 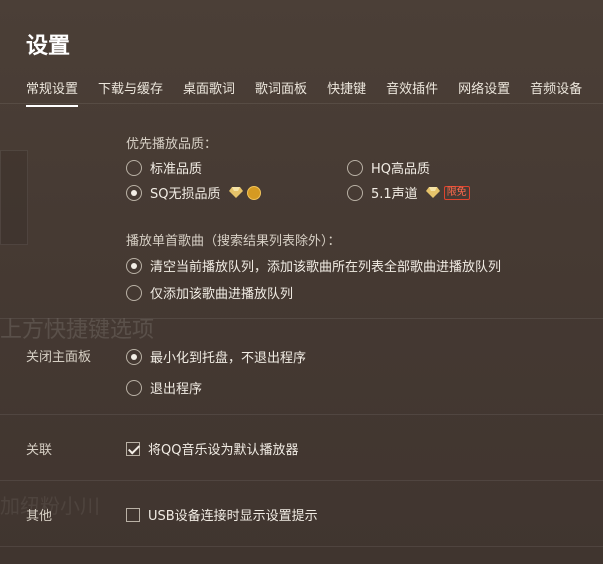 I want to click on background-ghost-text: 上方快捷键选项, so click(x=77, y=330).